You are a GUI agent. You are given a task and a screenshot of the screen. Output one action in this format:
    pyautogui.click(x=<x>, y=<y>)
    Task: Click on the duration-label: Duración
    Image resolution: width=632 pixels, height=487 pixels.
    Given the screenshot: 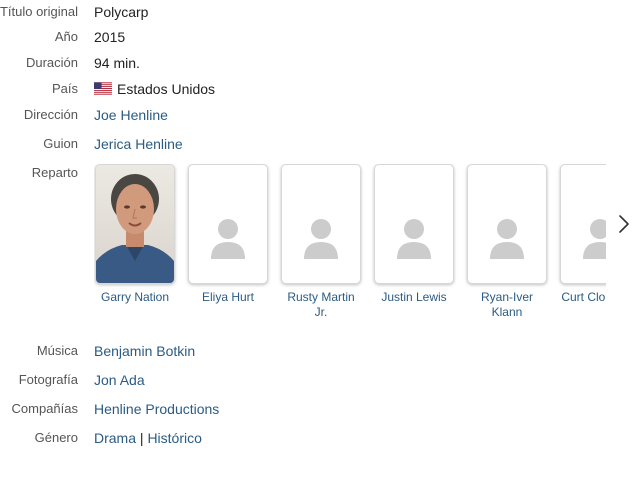 What is the action you would take?
    pyautogui.click(x=51, y=62)
    